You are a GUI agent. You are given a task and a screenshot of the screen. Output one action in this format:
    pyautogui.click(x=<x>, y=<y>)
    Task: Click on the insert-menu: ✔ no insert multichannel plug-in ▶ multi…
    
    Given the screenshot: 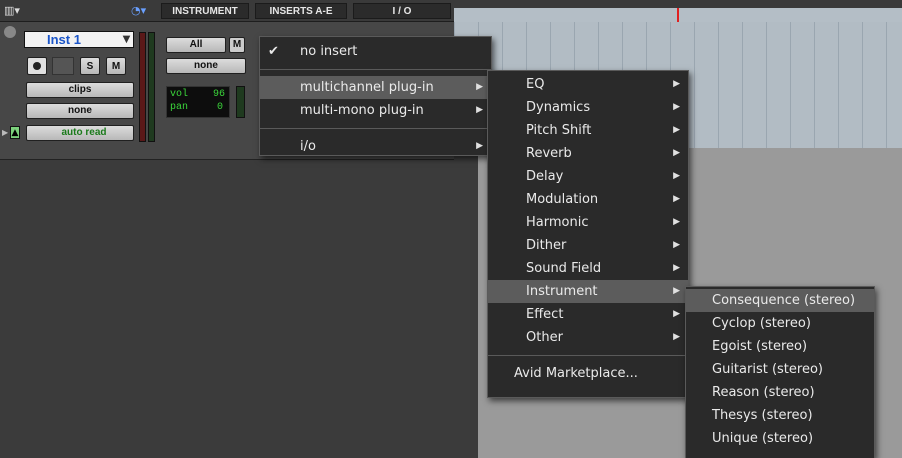 What is the action you would take?
    pyautogui.click(x=375, y=96)
    